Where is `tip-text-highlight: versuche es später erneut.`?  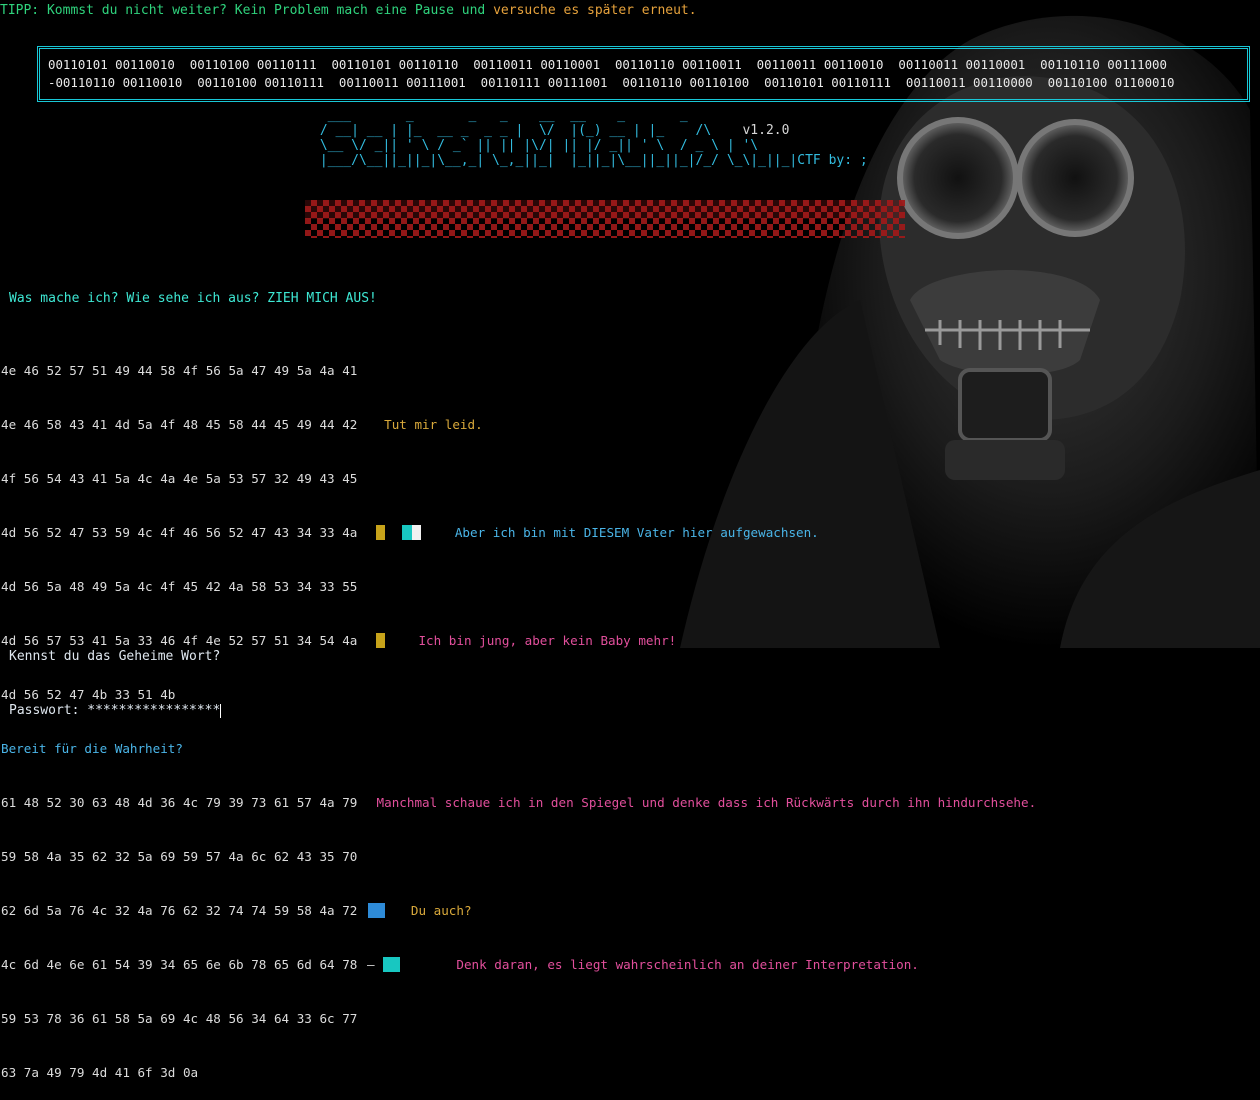
tip-text-highlight: versuche es später erneut. is located at coordinates (595, 10).